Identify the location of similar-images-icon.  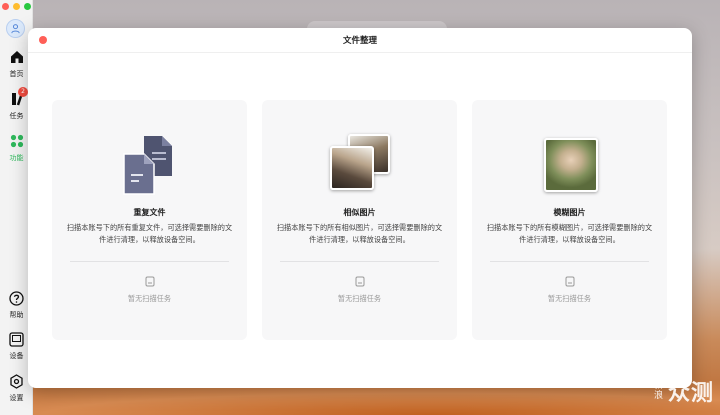
(360, 164).